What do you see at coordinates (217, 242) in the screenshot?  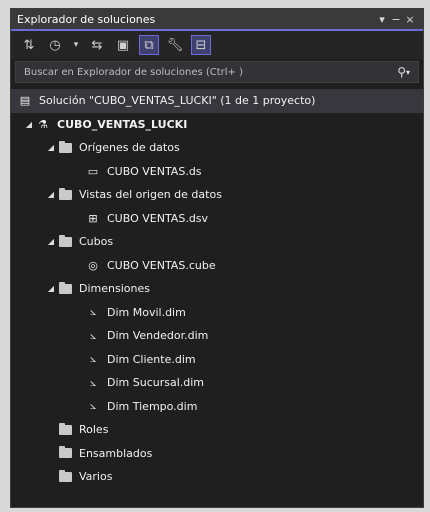 I see `tree-item-cubos: ◢ Cubos` at bounding box center [217, 242].